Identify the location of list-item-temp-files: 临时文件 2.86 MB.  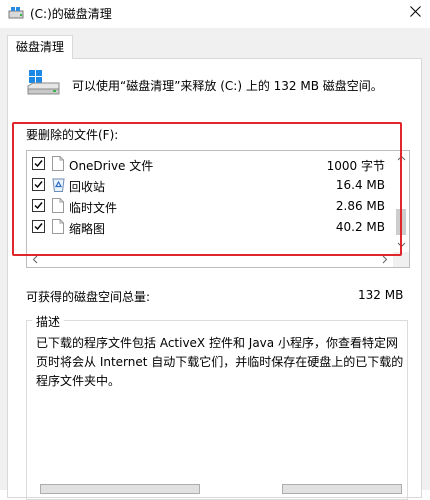
(210, 206).